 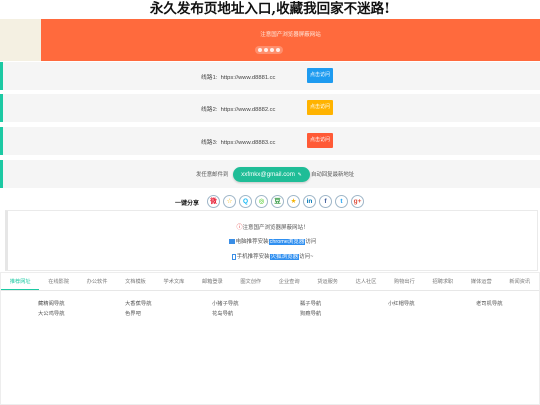 What do you see at coordinates (320, 140) in the screenshot?
I see `visit-button-3: 点击访问` at bounding box center [320, 140].